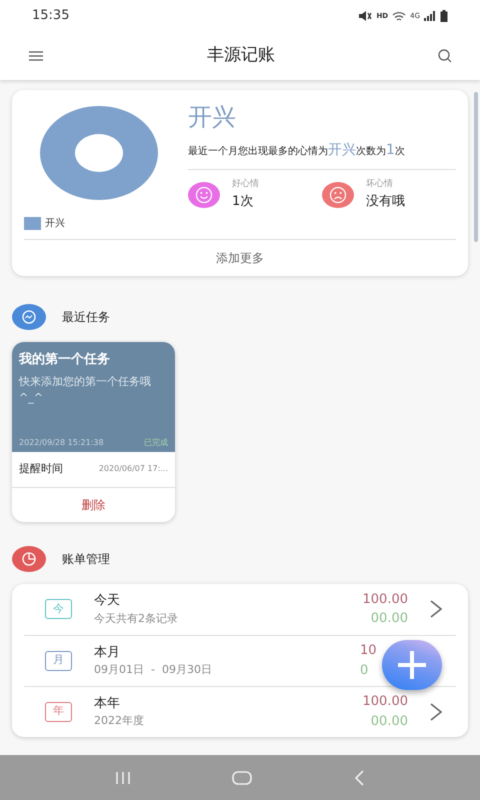 The height and width of the screenshot is (800, 480). I want to click on bill-subtitle: 09月01日 - 09月30日, so click(153, 670).